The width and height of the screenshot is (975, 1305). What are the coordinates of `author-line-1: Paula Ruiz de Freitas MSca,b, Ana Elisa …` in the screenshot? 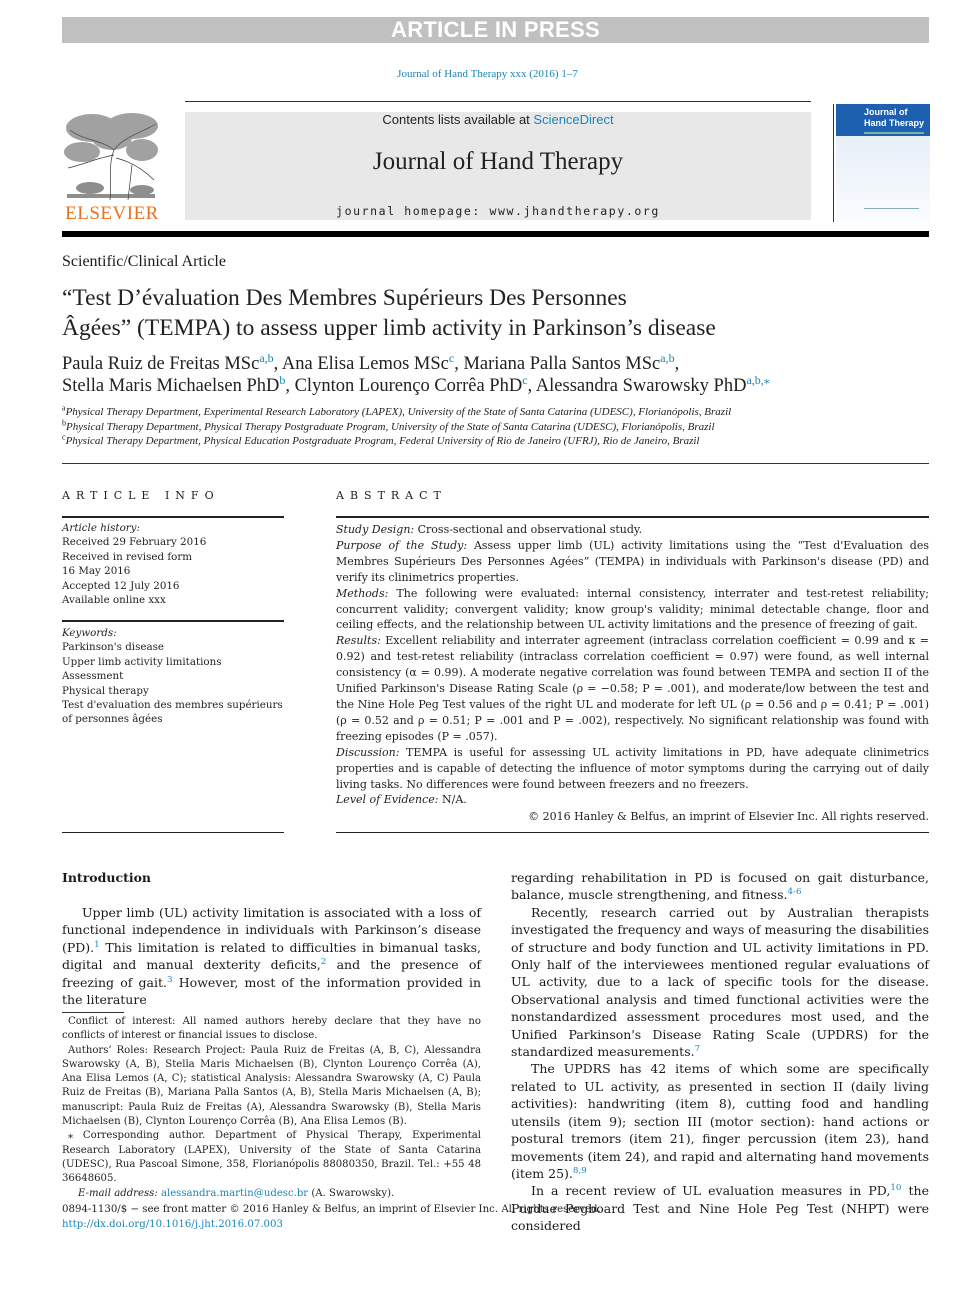 It's located at (492, 363).